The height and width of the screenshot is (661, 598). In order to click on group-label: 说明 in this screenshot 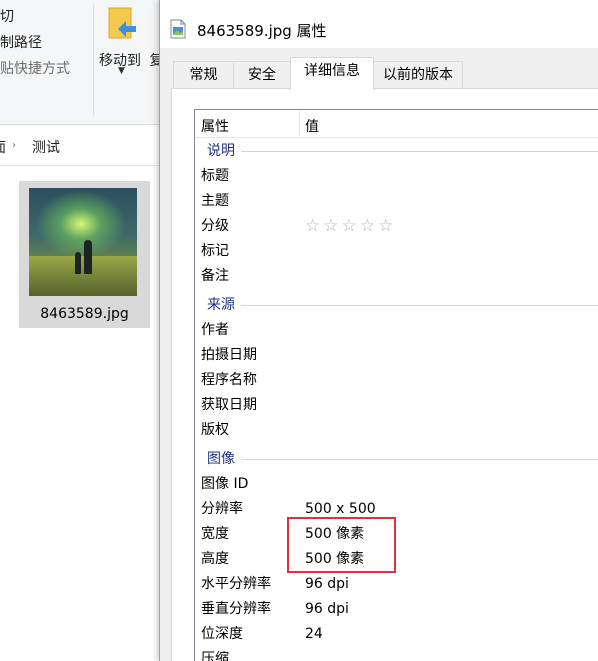, I will do `click(221, 151)`.